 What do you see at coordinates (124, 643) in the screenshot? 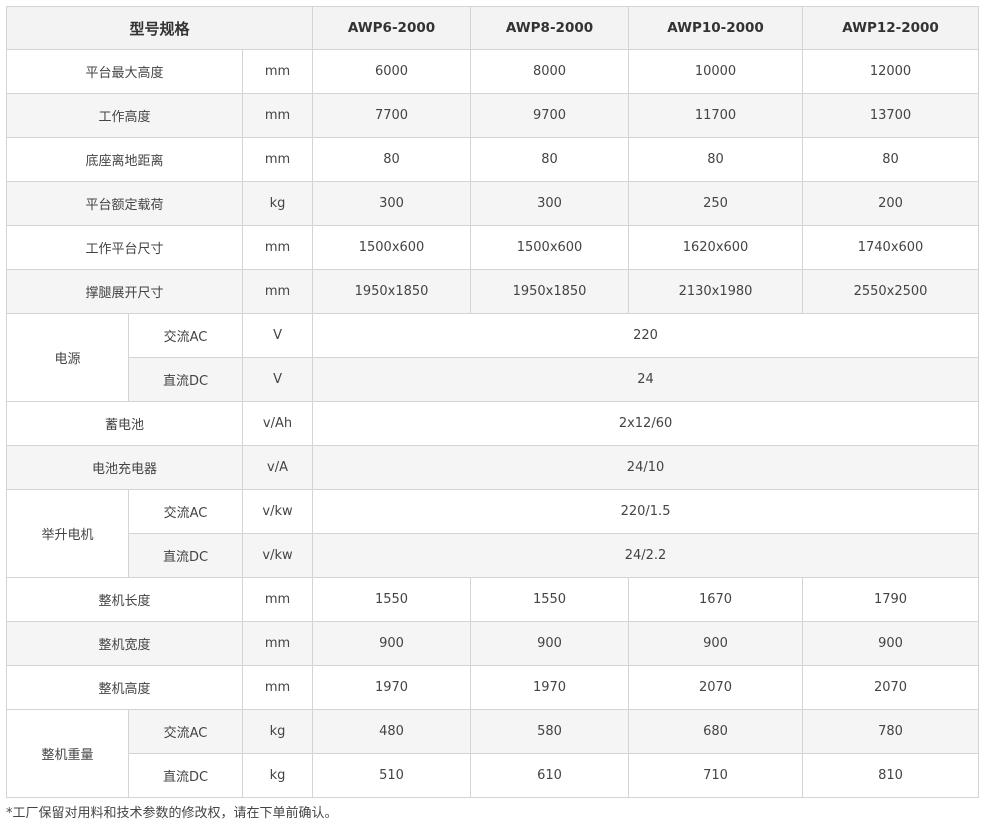
I see `row-label: 整机宽度` at bounding box center [124, 643].